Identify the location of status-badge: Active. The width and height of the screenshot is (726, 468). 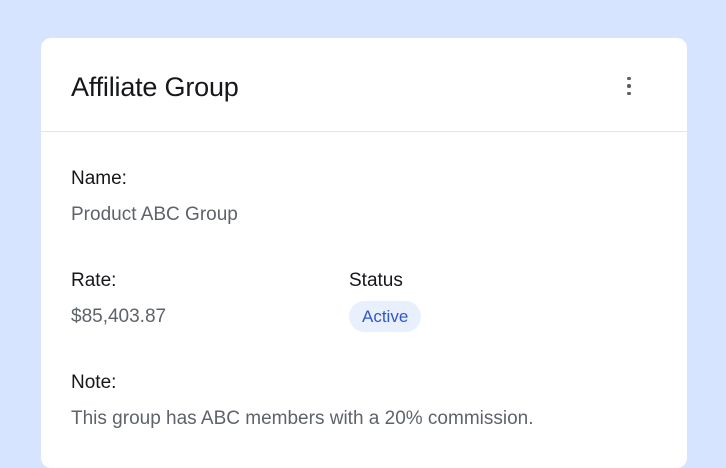
(385, 316).